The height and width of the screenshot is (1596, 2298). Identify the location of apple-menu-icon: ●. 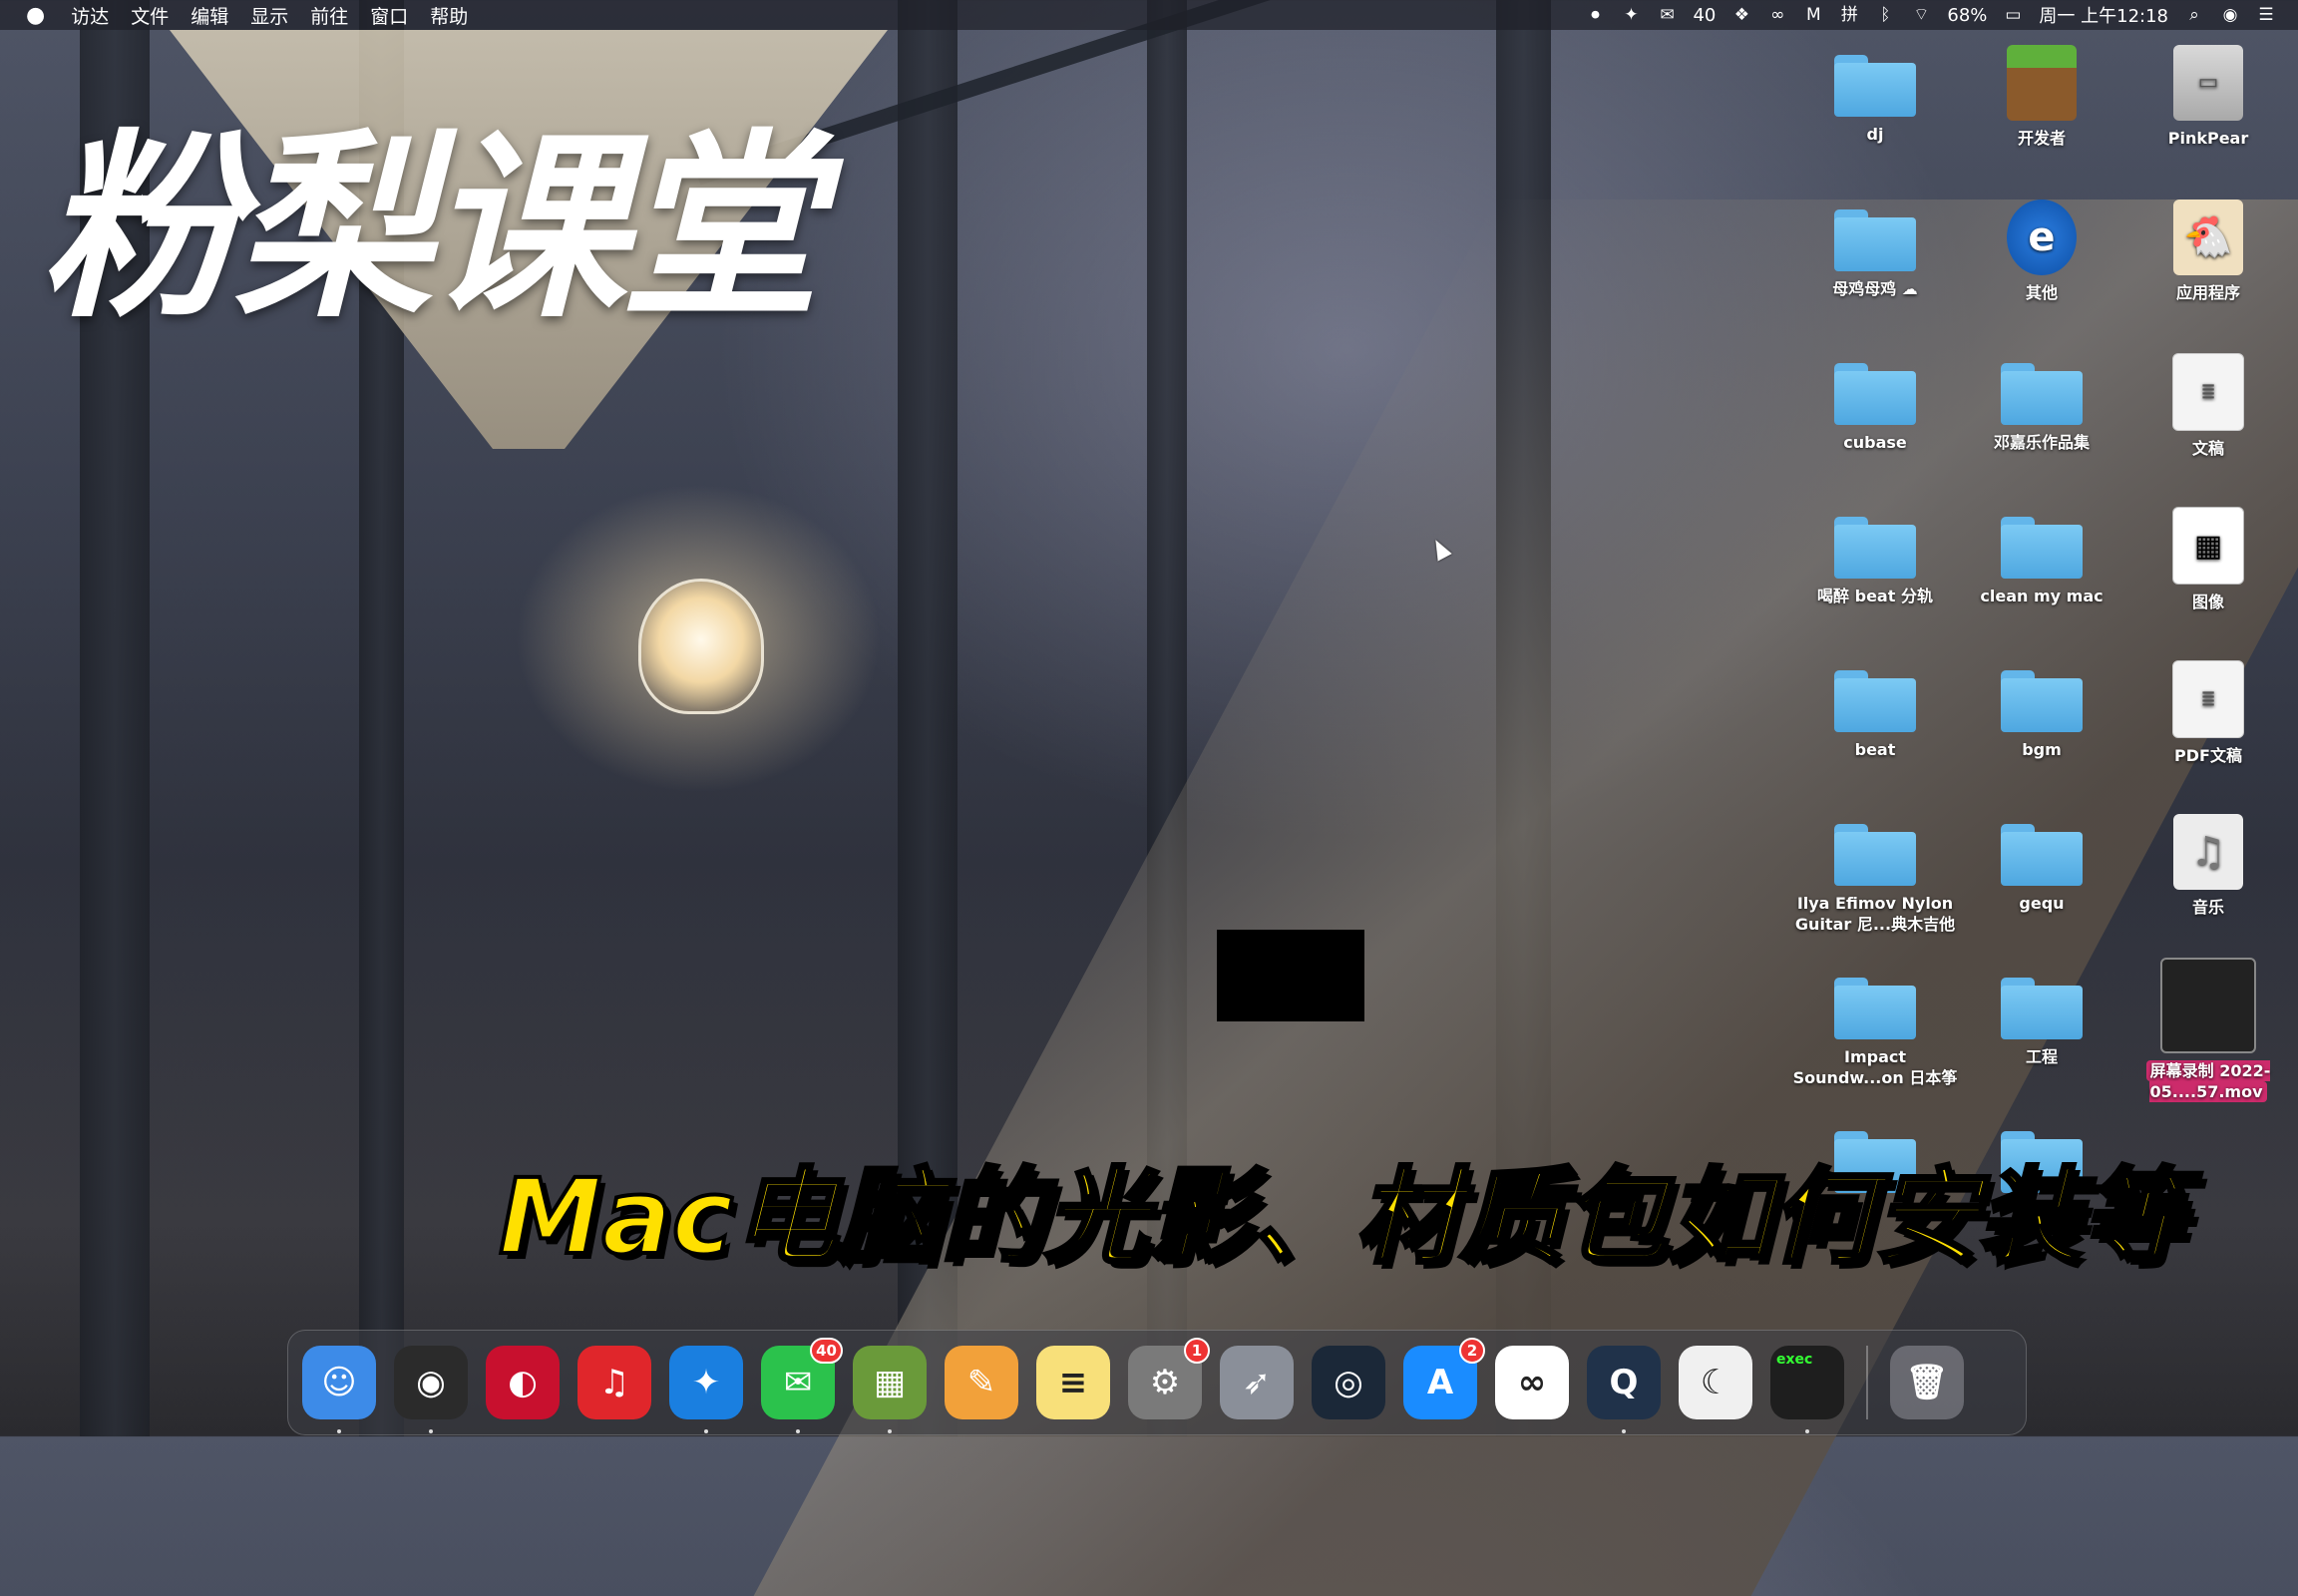
(35, 15).